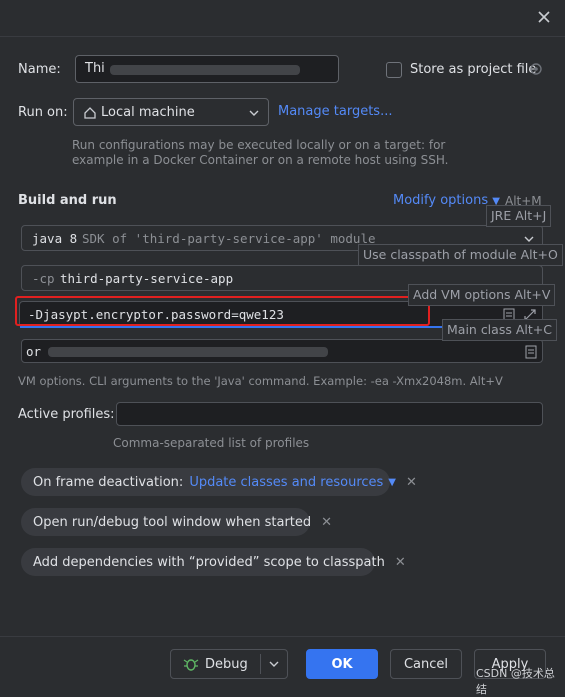 The image size is (565, 697). I want to click on ok-label: OK, so click(342, 664).